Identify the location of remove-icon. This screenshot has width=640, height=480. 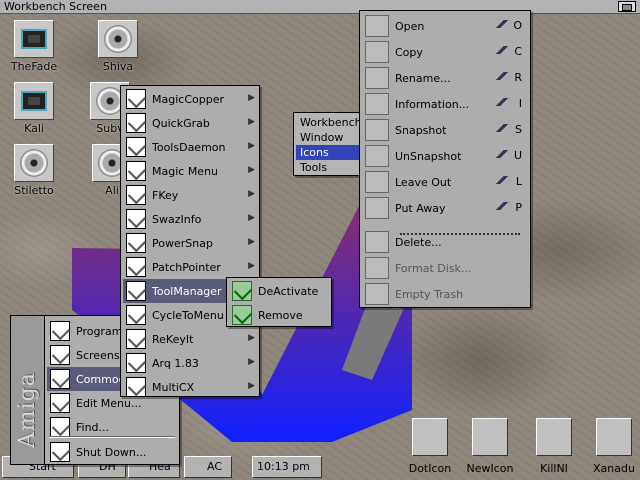
(242, 315).